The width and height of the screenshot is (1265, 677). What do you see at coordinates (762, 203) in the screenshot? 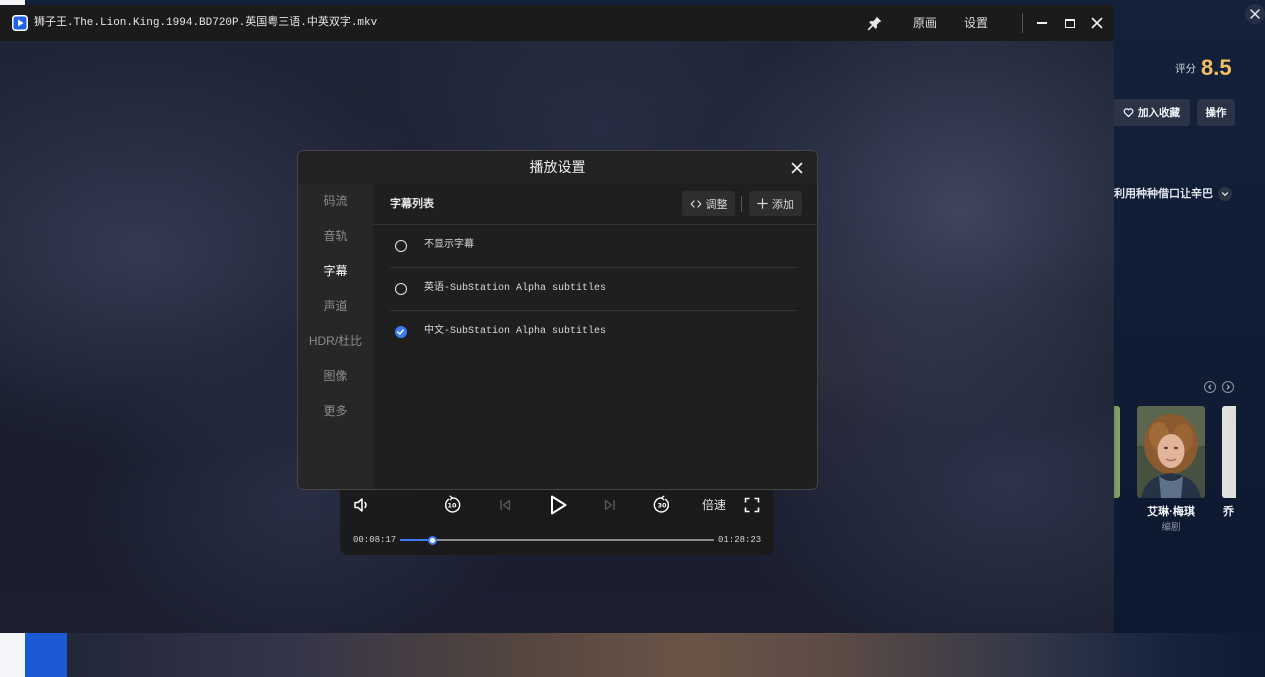
I see `plus-icon` at bounding box center [762, 203].